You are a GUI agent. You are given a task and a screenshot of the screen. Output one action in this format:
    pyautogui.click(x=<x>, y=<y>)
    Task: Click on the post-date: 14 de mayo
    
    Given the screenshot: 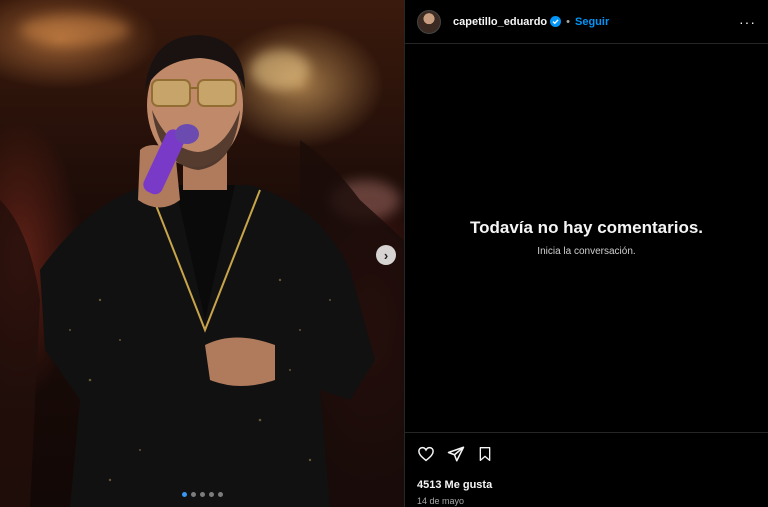 What is the action you would take?
    pyautogui.click(x=586, y=501)
    